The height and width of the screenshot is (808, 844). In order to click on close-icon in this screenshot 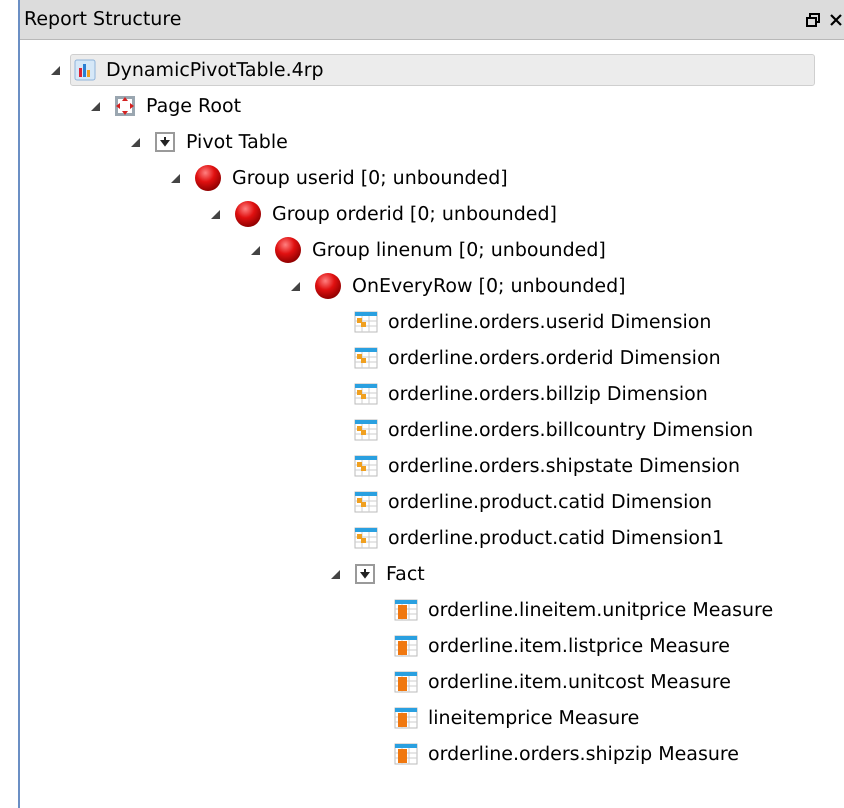, I will do `click(836, 19)`.